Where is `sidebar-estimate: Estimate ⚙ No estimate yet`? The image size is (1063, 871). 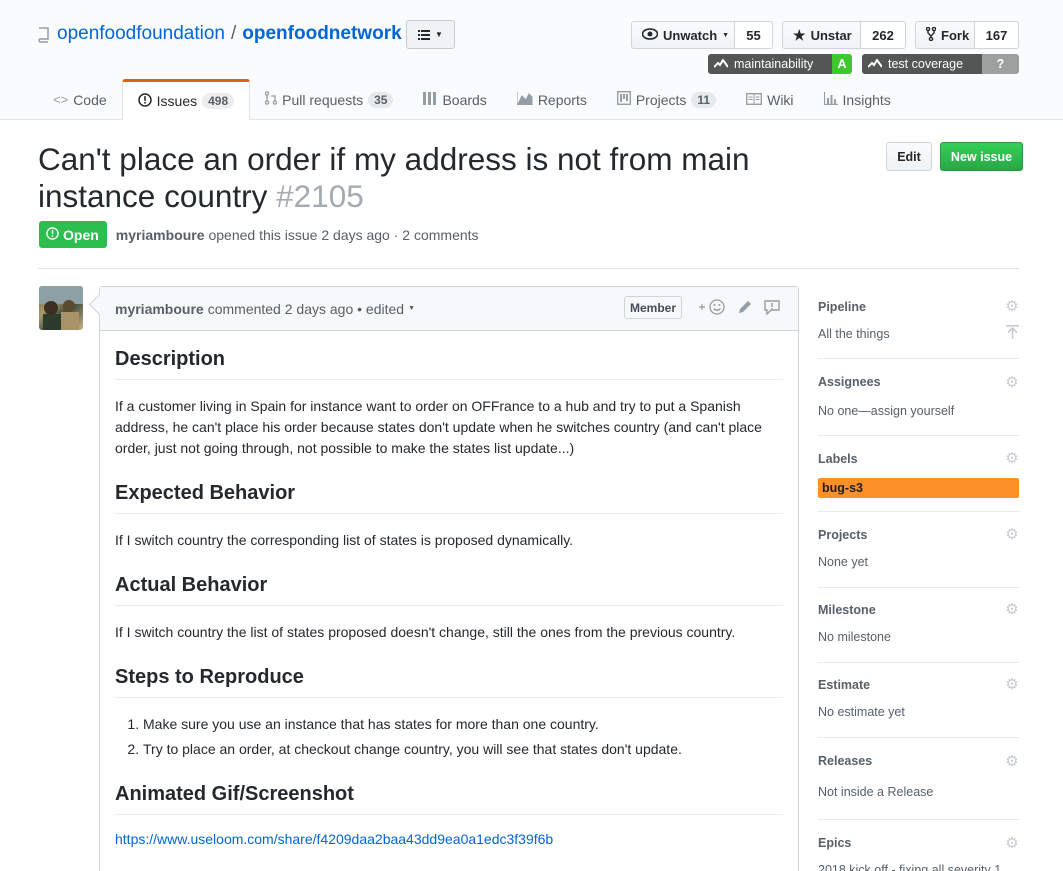
sidebar-estimate: Estimate ⚙ No estimate yet is located at coordinates (918, 700).